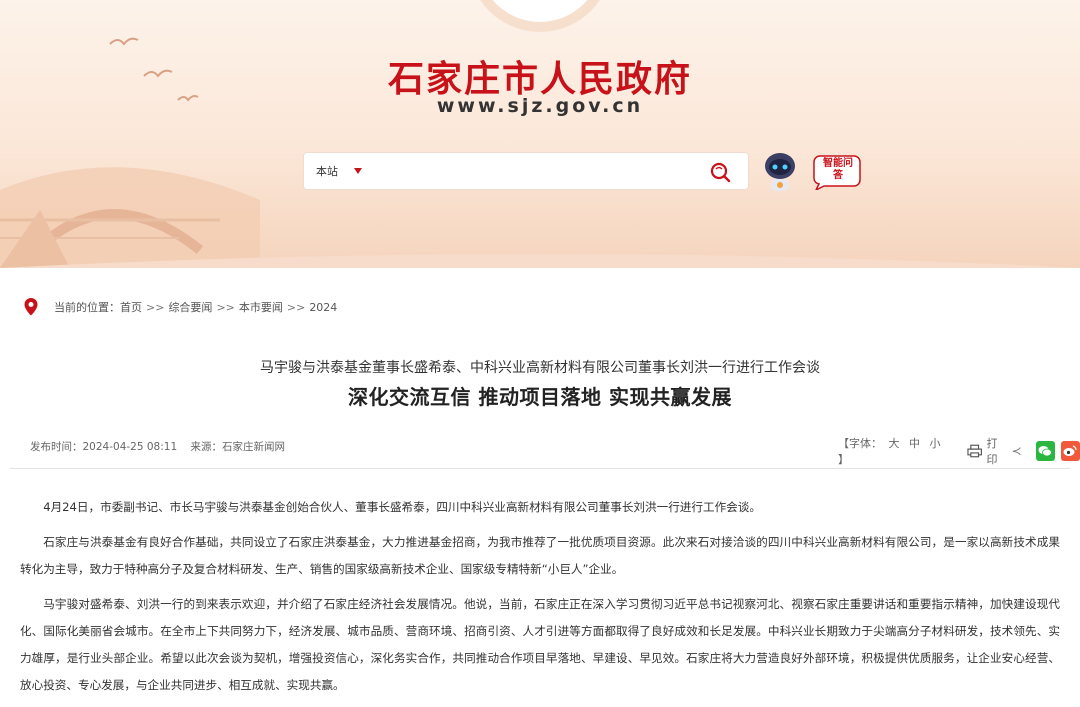  I want to click on sun-decoration, so click(540, 11).